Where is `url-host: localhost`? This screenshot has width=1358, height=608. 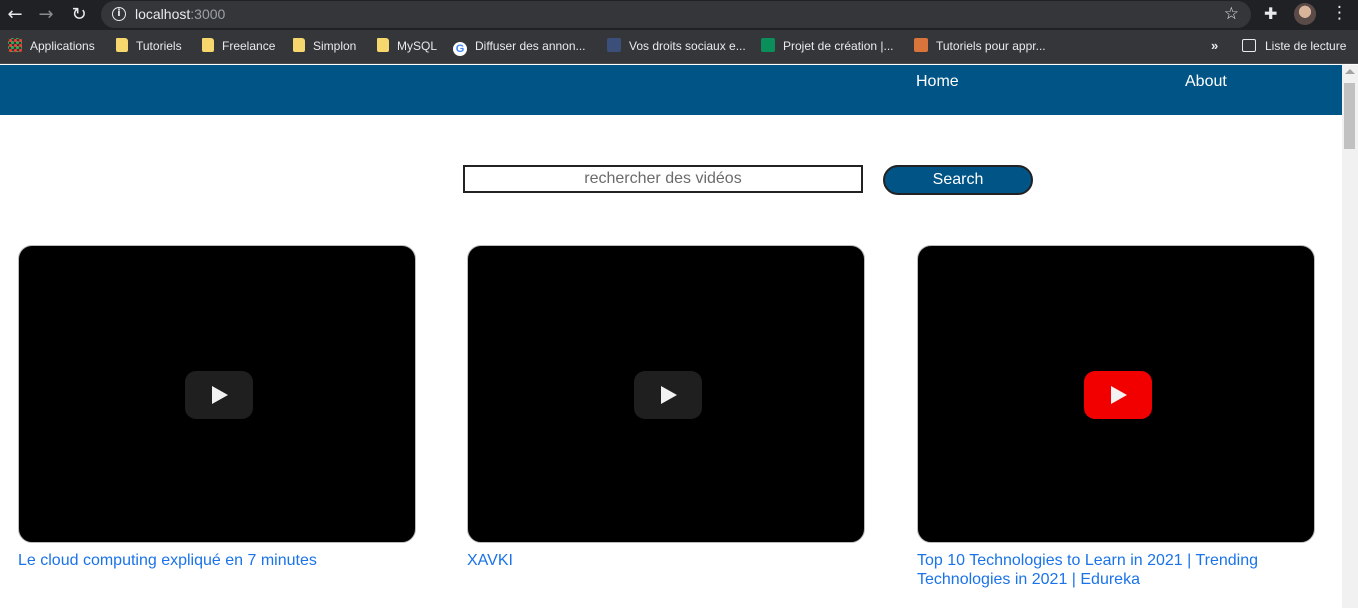
url-host: localhost is located at coordinates (163, 14).